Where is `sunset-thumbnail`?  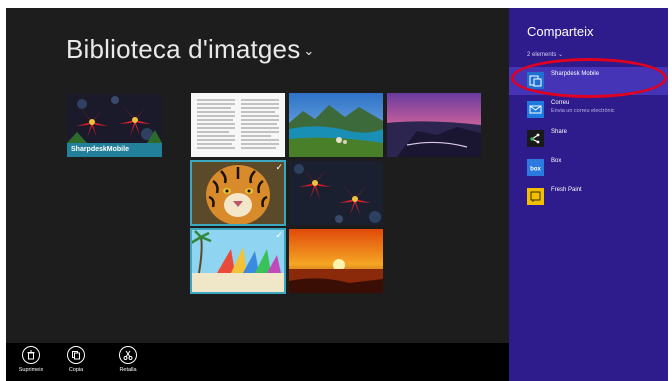
sunset-thumbnail is located at coordinates (336, 261).